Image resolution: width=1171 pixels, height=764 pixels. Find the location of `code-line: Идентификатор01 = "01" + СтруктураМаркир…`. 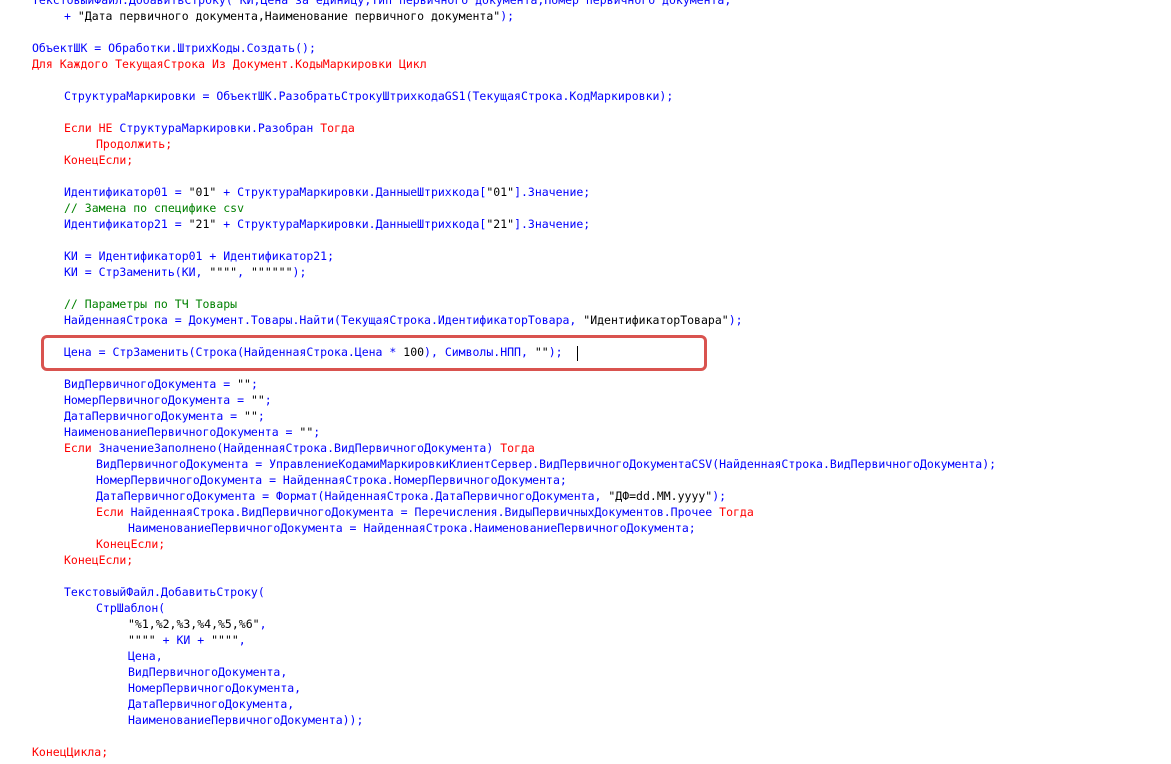

code-line: Идентификатор01 = "01" + СтруктураМаркир… is located at coordinates (327, 192).